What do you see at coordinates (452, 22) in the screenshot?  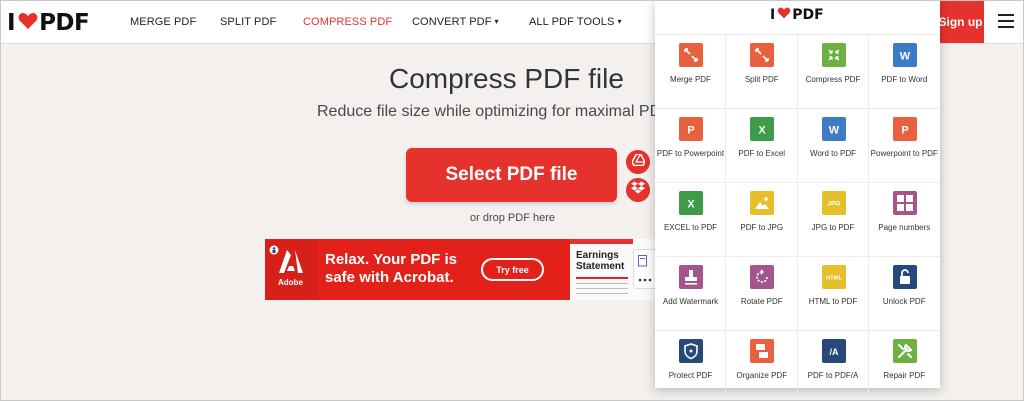 I see `nav-convert-label: CONVERT PDF` at bounding box center [452, 22].